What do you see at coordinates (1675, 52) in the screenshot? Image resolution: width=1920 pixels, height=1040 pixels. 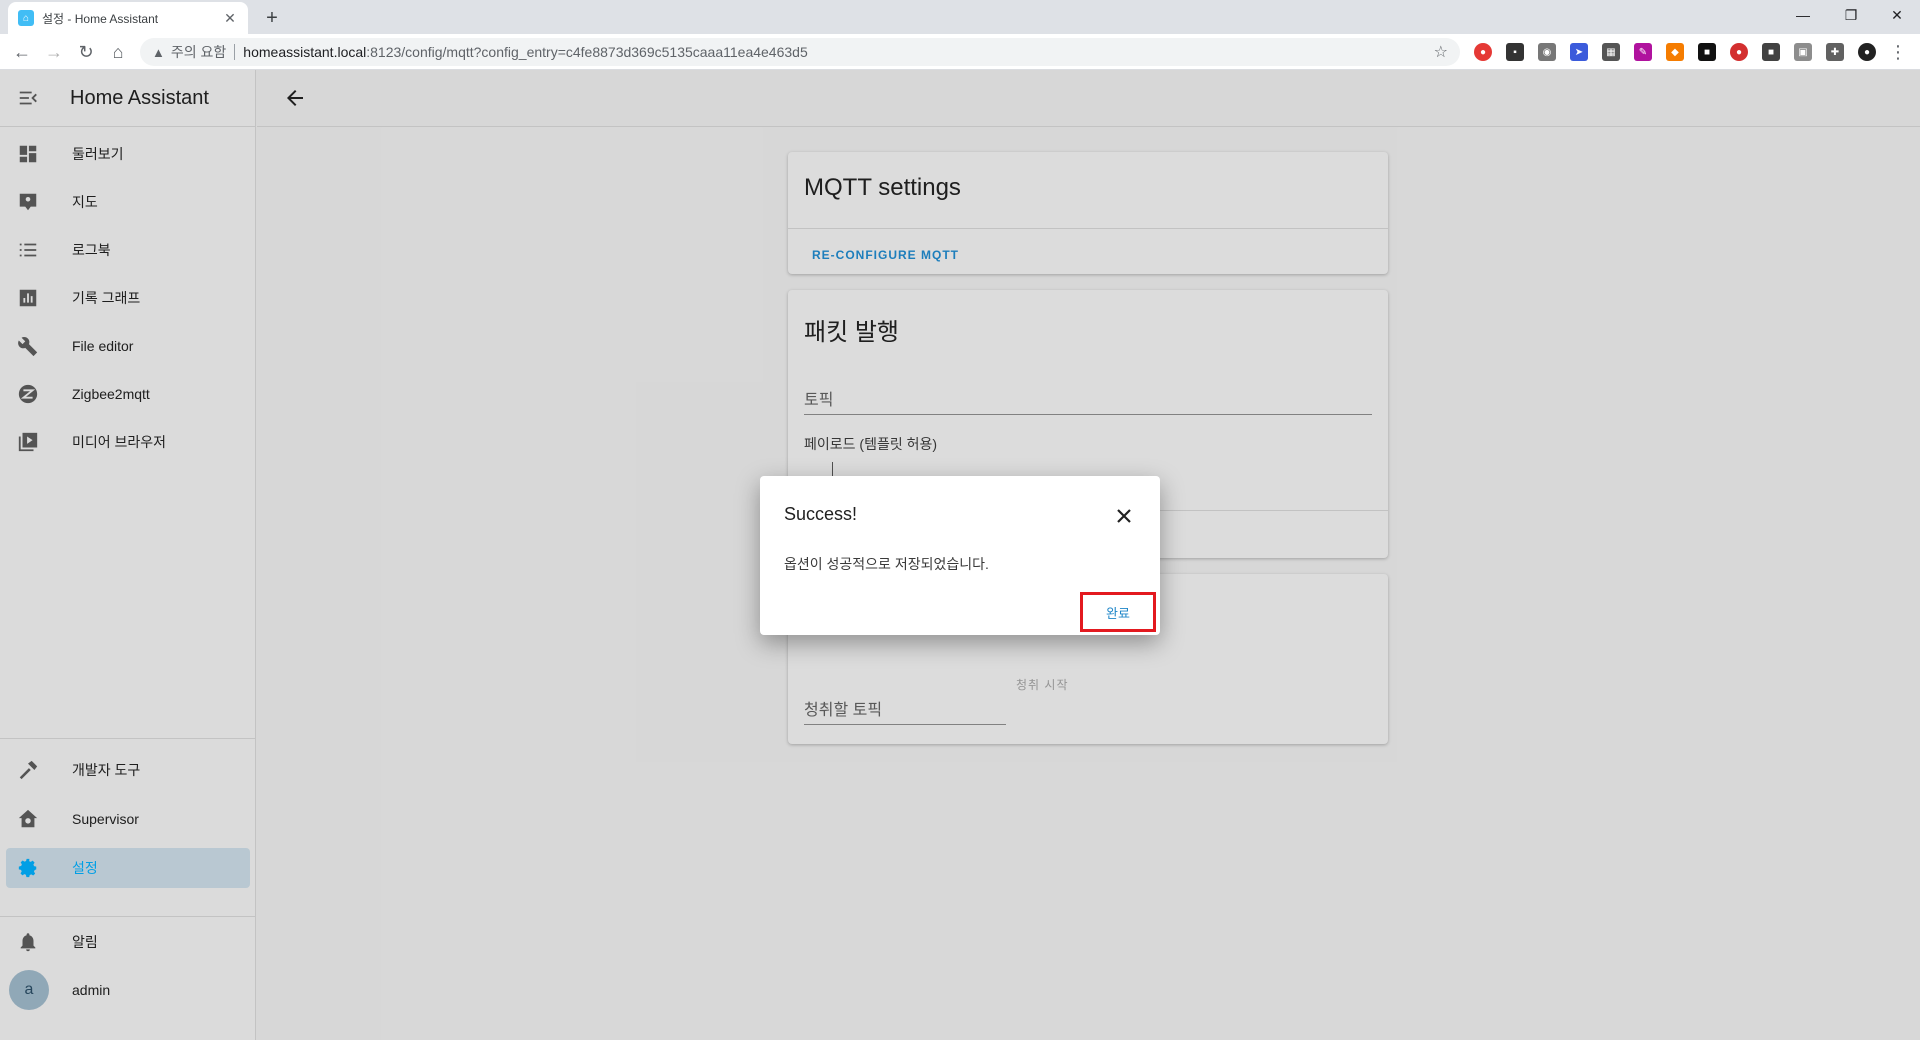 I see `orange-extension-icon: ◆` at bounding box center [1675, 52].